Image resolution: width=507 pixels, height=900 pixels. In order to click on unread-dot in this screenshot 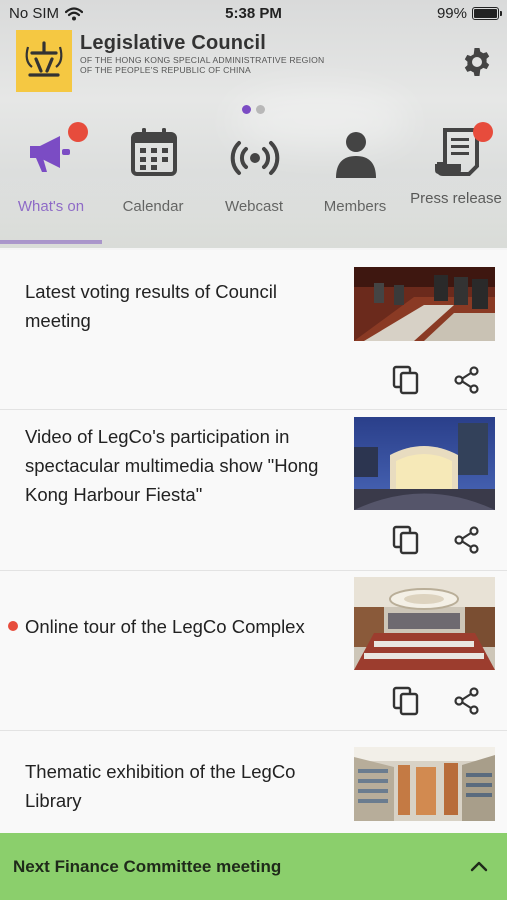, I will do `click(13, 626)`.